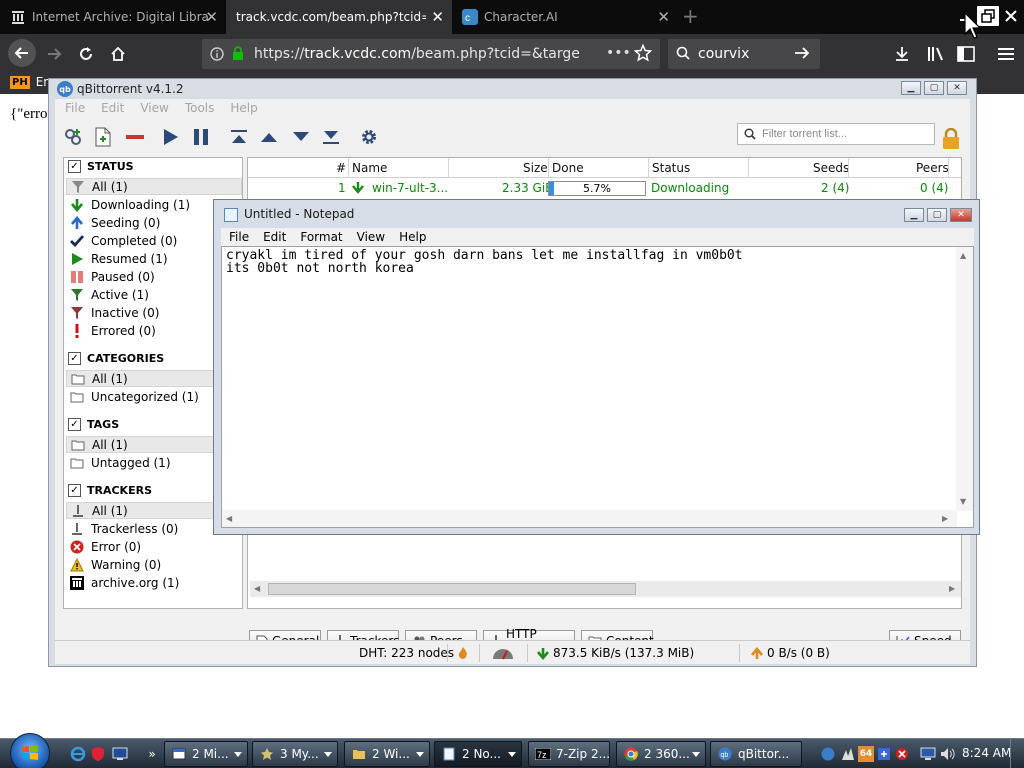  Describe the element at coordinates (503, 653) in the screenshot. I see `speed-limit-icon` at that location.